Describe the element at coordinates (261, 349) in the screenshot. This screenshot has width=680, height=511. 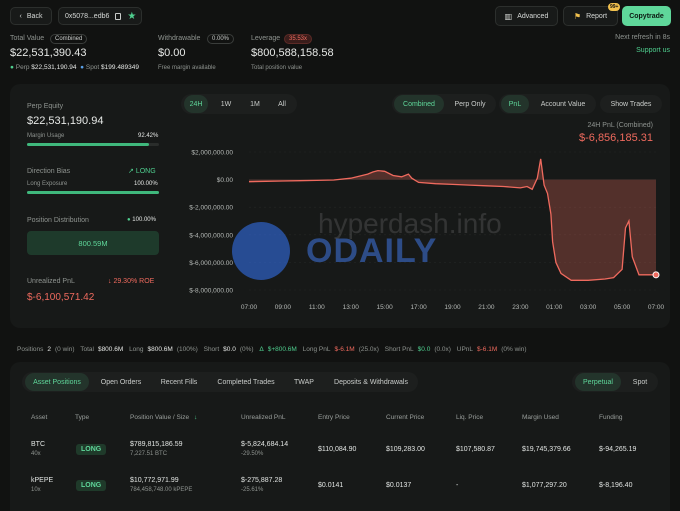
I see `delta-label: Δ` at that location.